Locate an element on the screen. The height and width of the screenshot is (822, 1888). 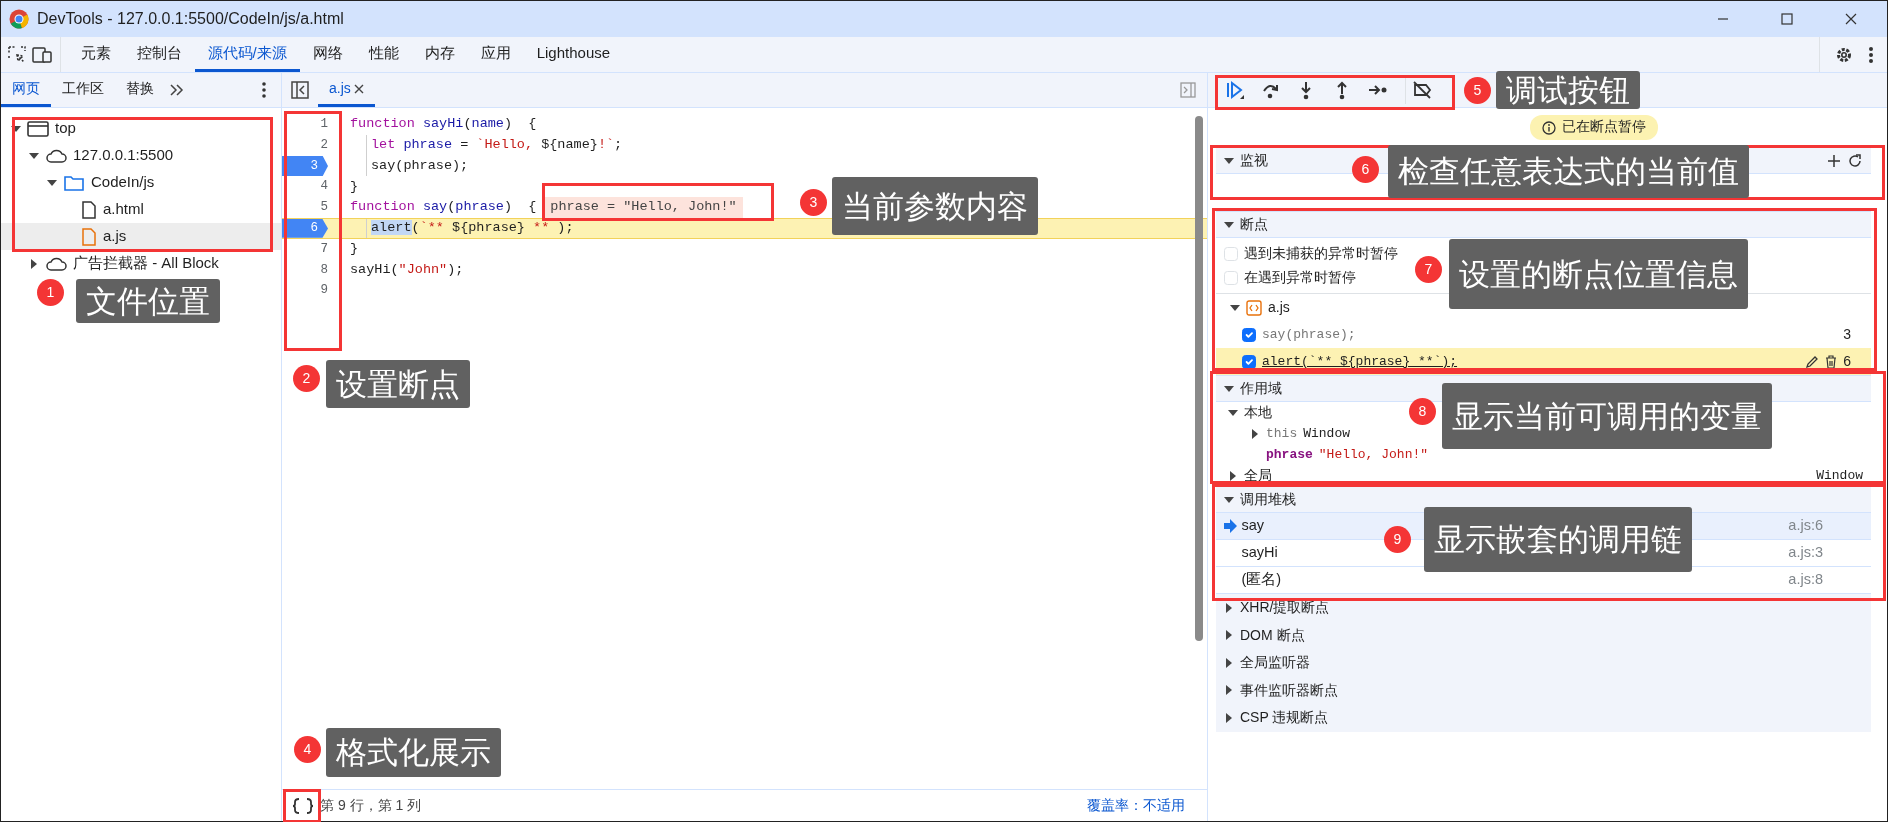
section-title: 全局监听器 is located at coordinates (1275, 663).